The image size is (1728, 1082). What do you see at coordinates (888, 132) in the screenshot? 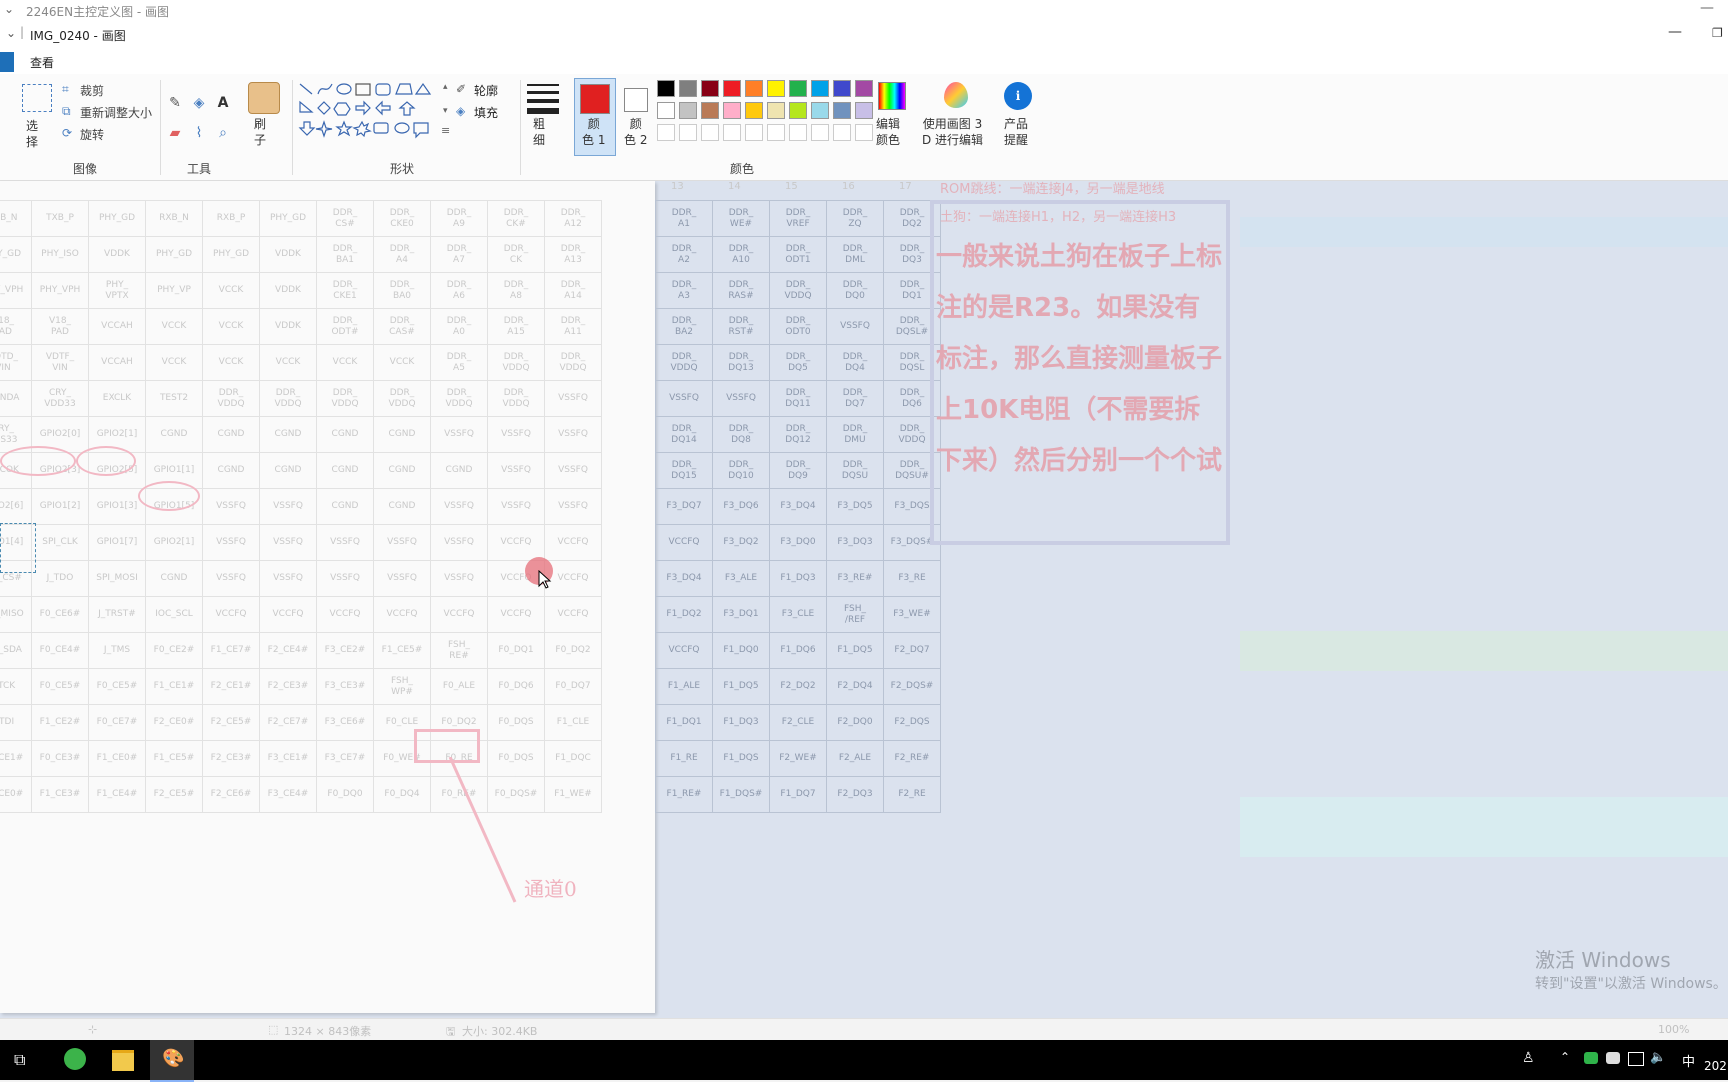
I see `edit-colors-button: 编辑 颜色` at bounding box center [888, 132].